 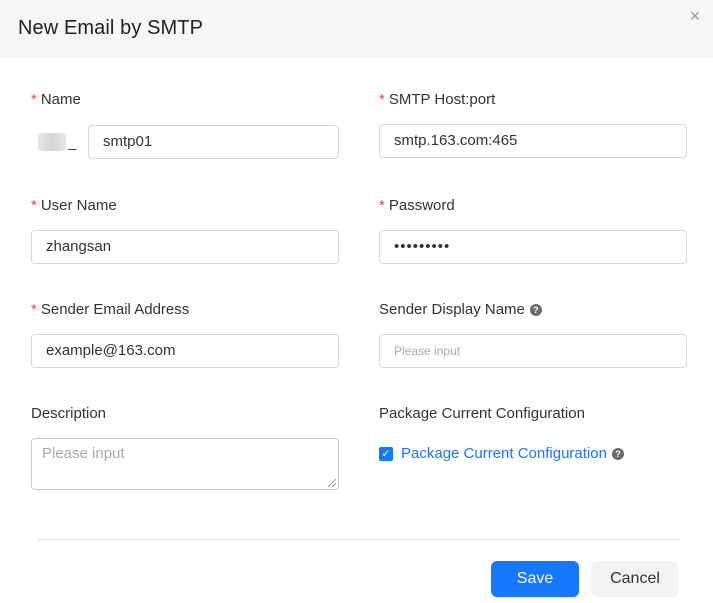 What do you see at coordinates (185, 247) in the screenshot?
I see `user-name-input: zhangsan` at bounding box center [185, 247].